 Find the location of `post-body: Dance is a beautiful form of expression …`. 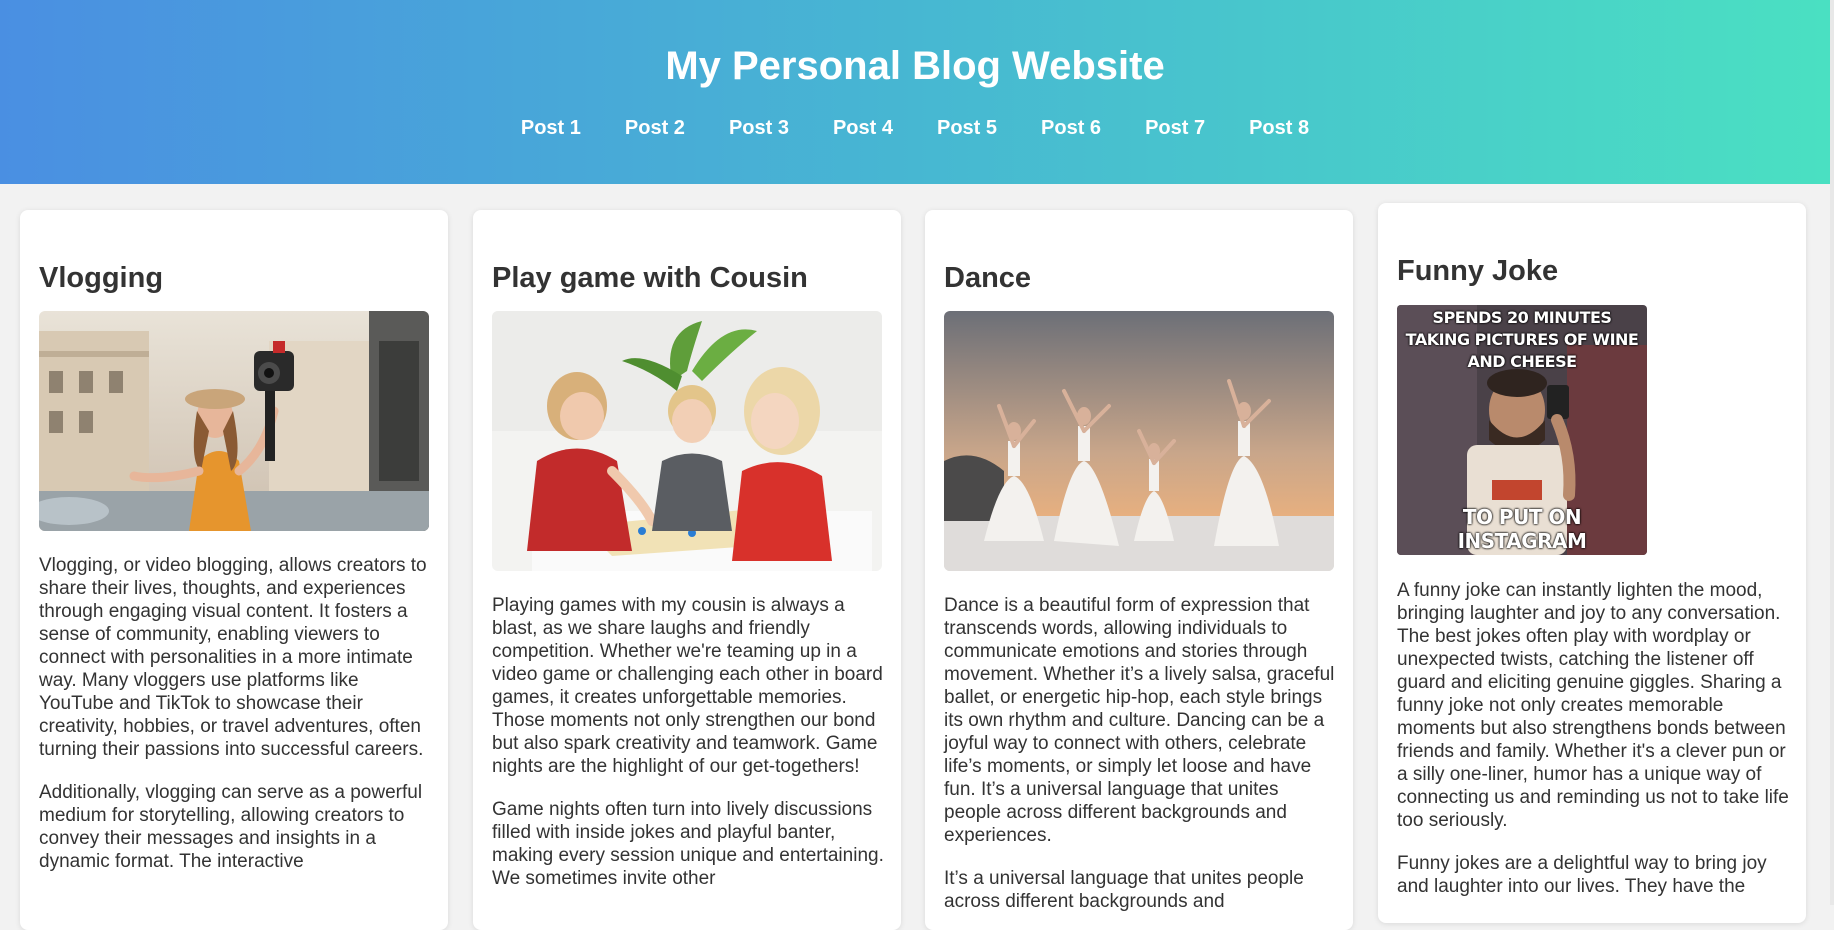

post-body: Dance is a beautiful form of expression … is located at coordinates (1140, 762).